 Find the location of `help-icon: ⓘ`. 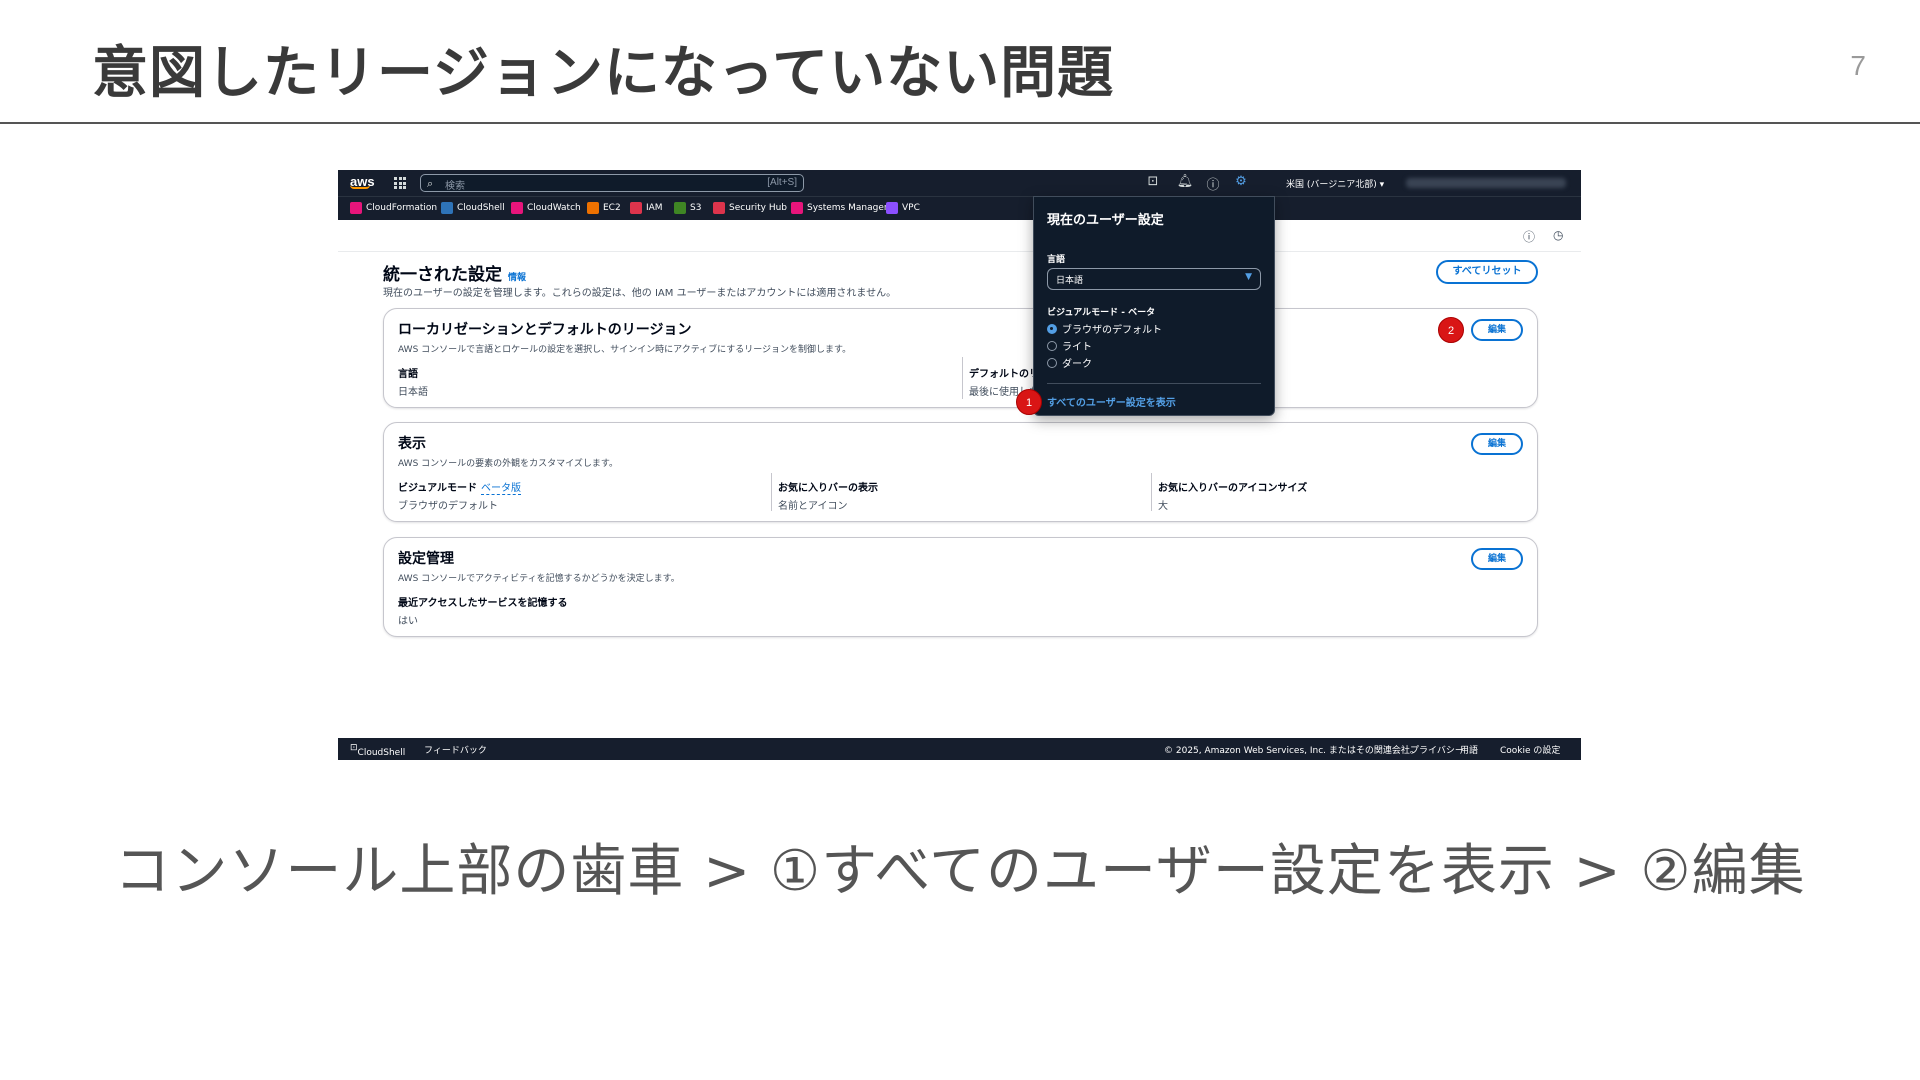

help-icon: ⓘ is located at coordinates (1213, 183).